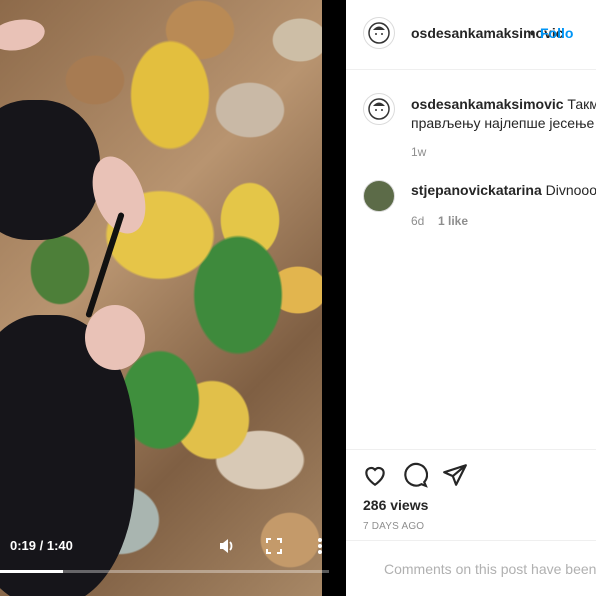 The width and height of the screenshot is (596, 597). Describe the element at coordinates (418, 152) in the screenshot. I see `comment-time: 1w` at that location.